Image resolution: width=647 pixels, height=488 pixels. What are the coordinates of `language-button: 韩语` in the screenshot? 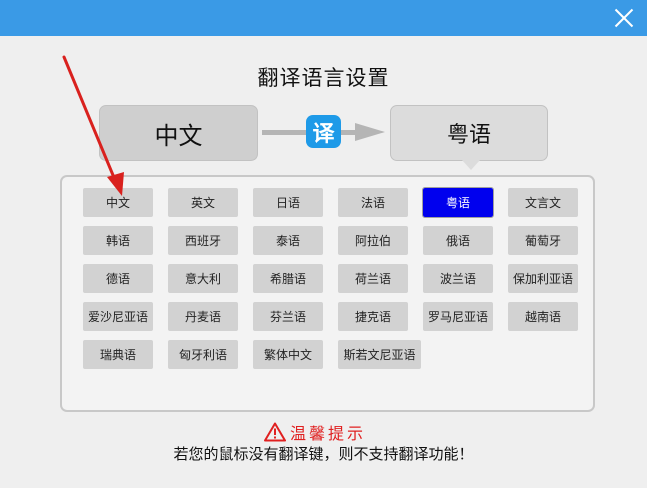 It's located at (118, 240).